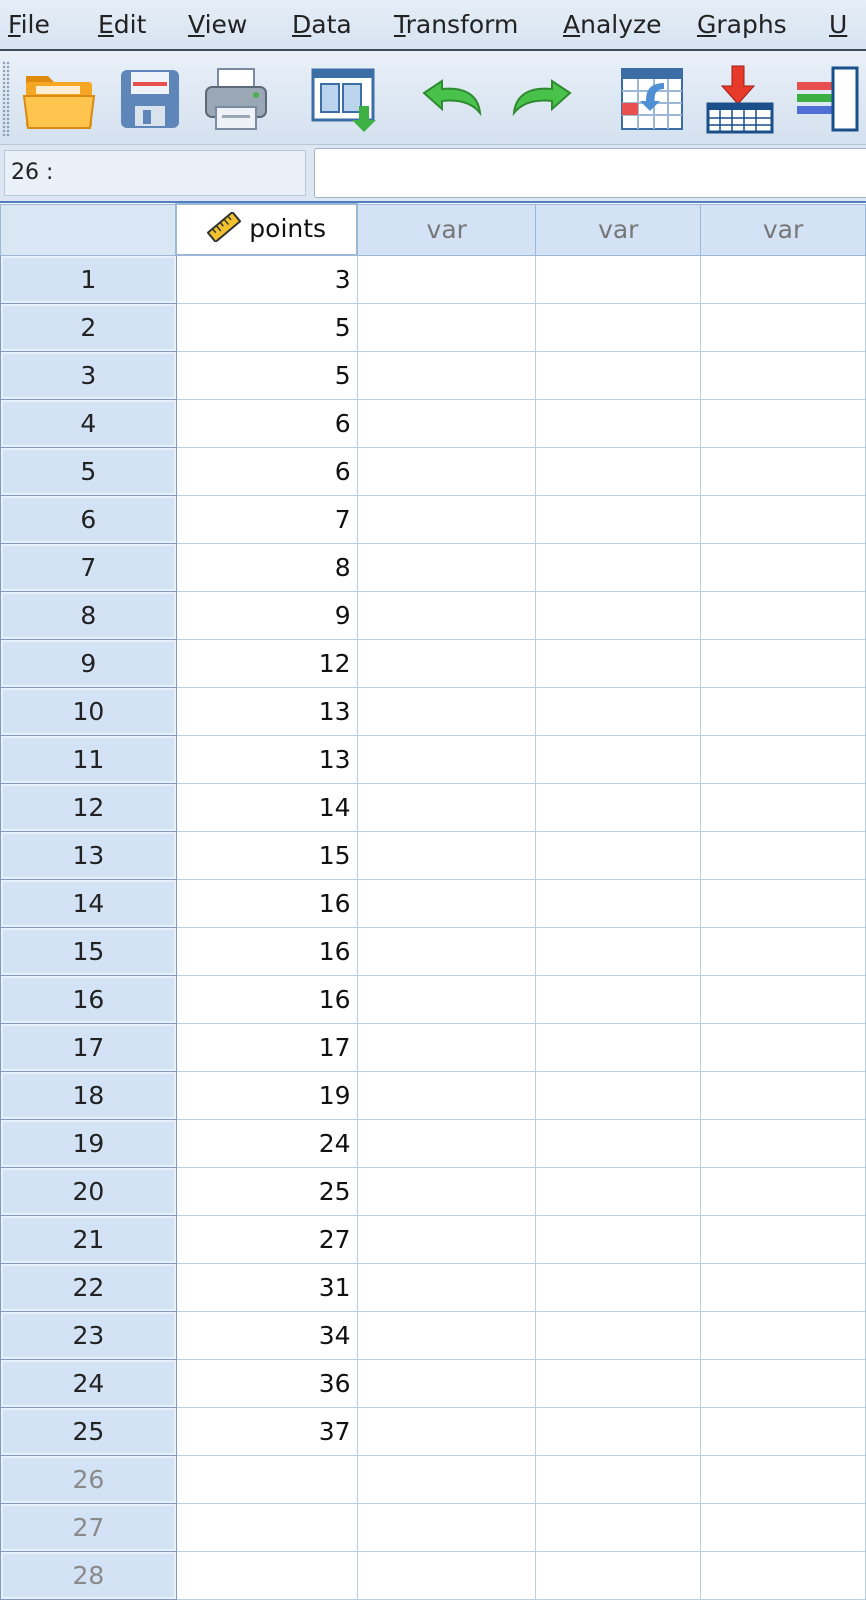 Image resolution: width=866 pixels, height=1611 pixels. Describe the element at coordinates (612, 24) in the screenshot. I see `menu-analyze: Analyze` at that location.